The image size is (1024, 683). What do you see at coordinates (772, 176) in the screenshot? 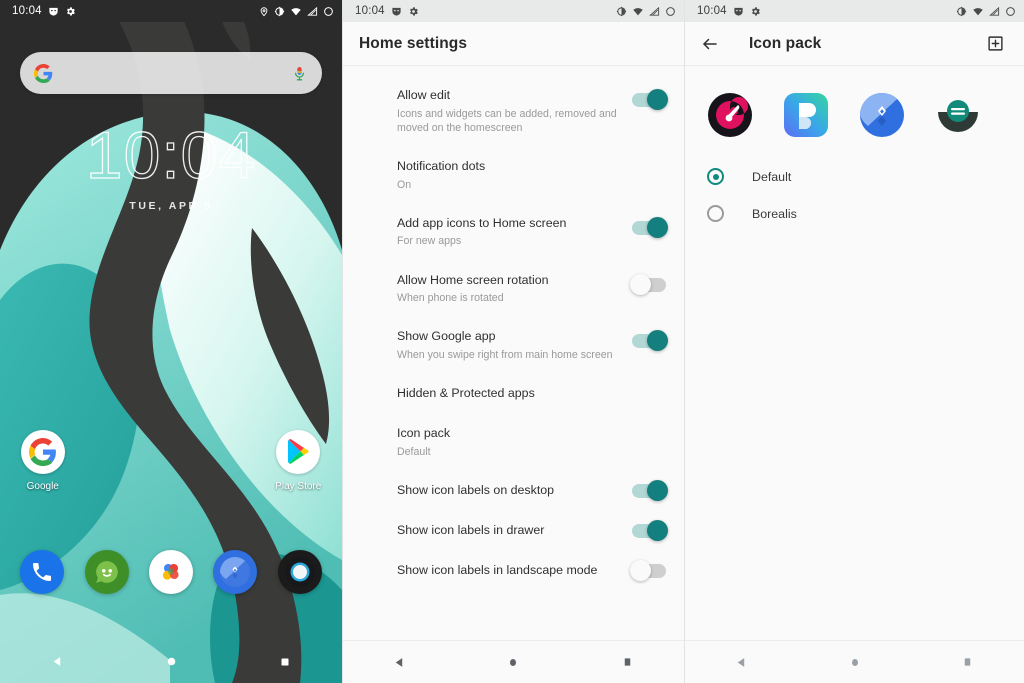
I see `option-label: Default` at bounding box center [772, 176].